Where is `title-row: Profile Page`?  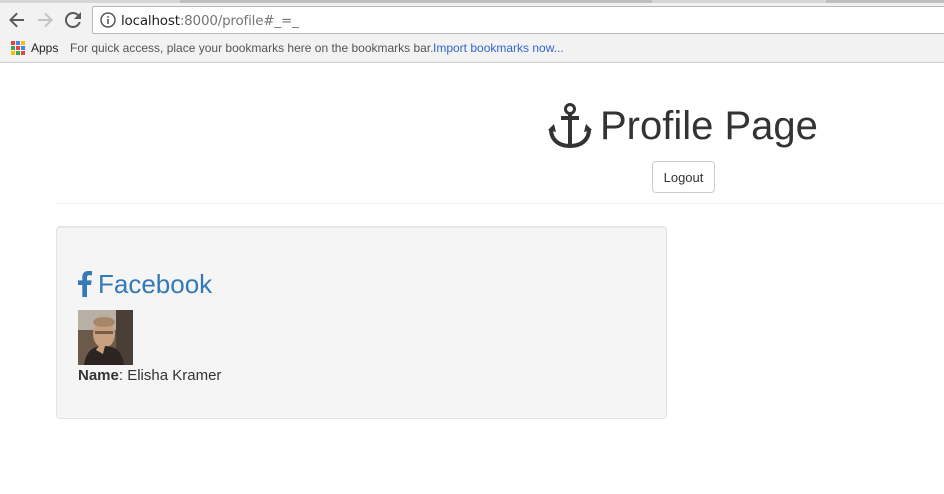
title-row: Profile Page is located at coordinates (683, 126).